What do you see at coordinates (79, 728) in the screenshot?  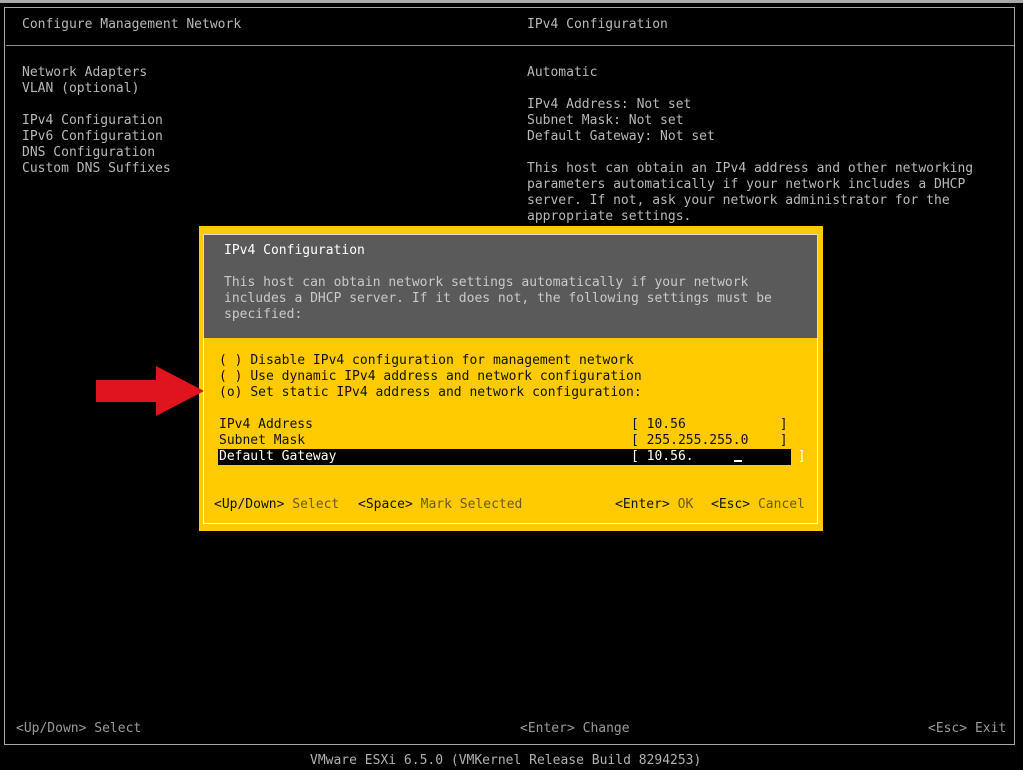 I see `footer-updown-select: <Up/Down> Select` at bounding box center [79, 728].